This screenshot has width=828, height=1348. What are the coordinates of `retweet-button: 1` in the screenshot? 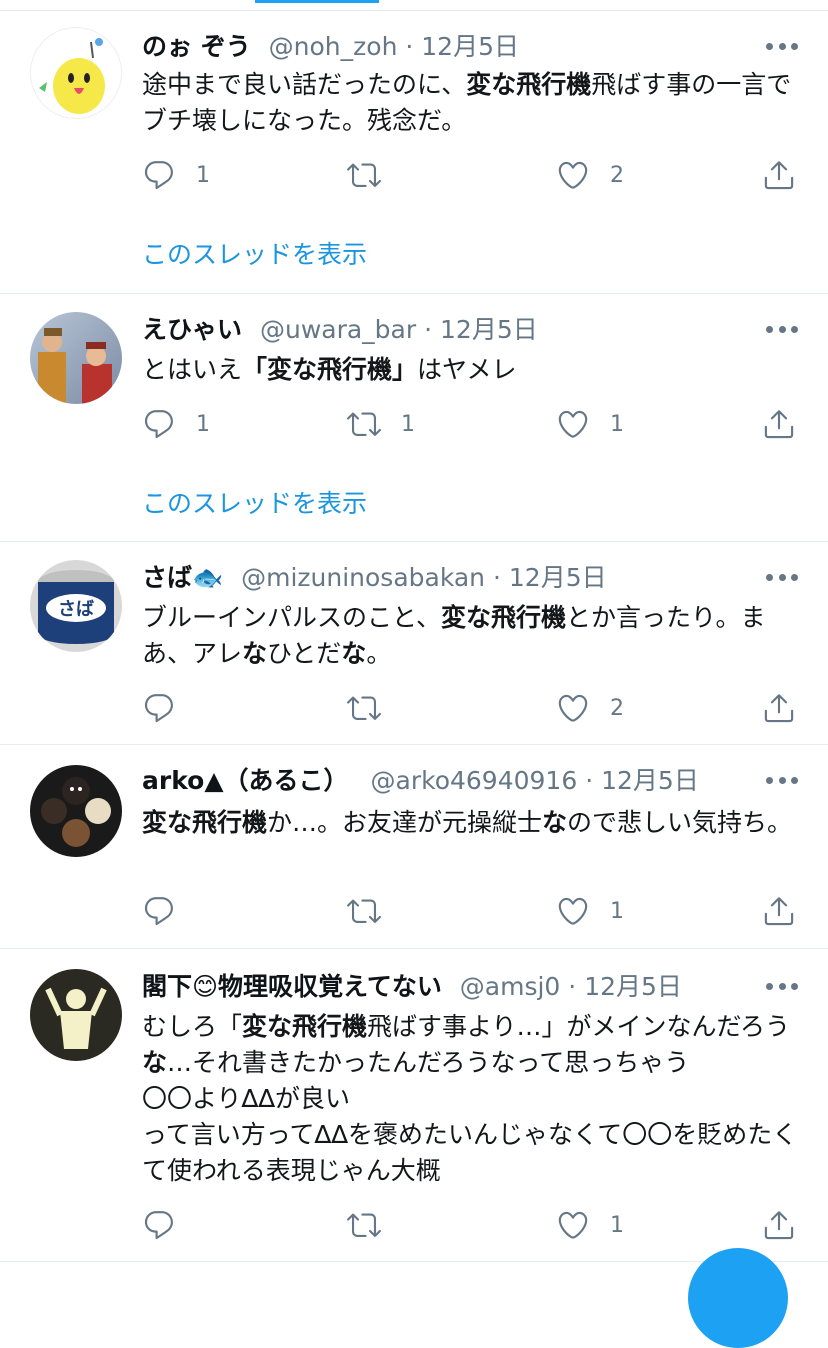 It's located at (381, 424).